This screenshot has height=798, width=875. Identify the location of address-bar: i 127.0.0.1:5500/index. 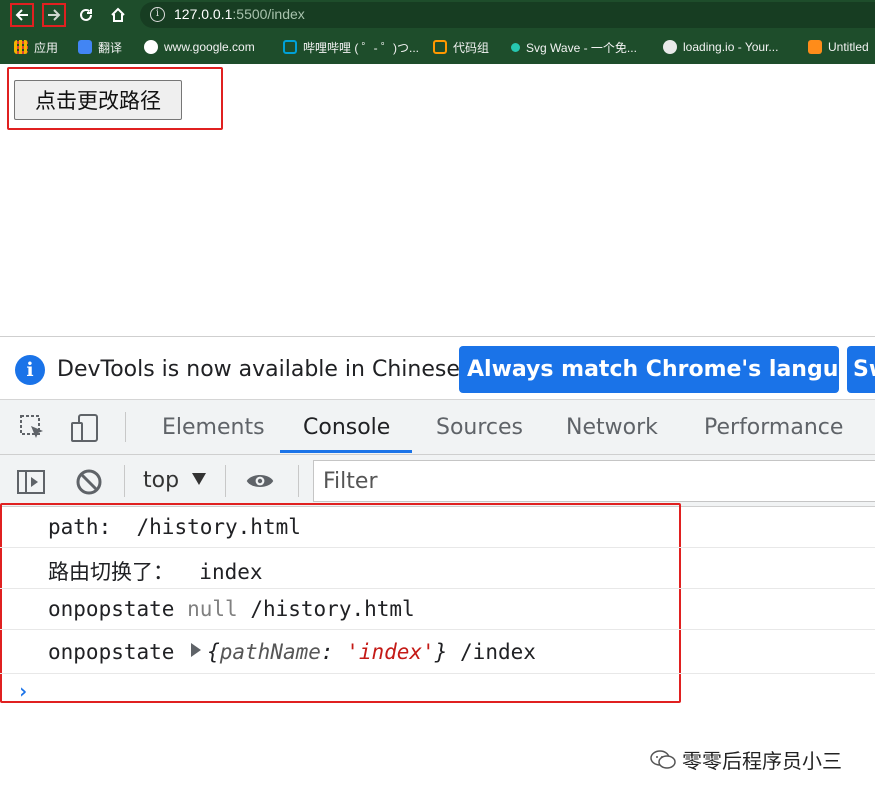
(507, 15).